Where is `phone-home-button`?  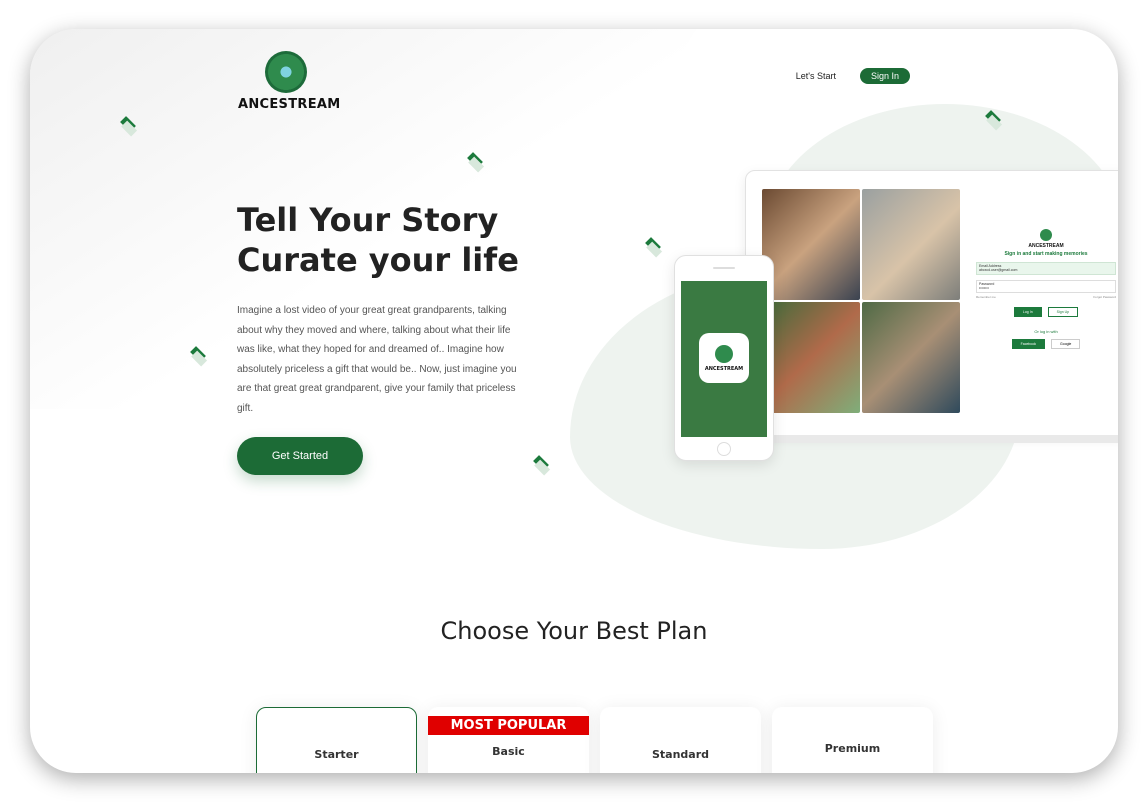
phone-home-button is located at coordinates (724, 449).